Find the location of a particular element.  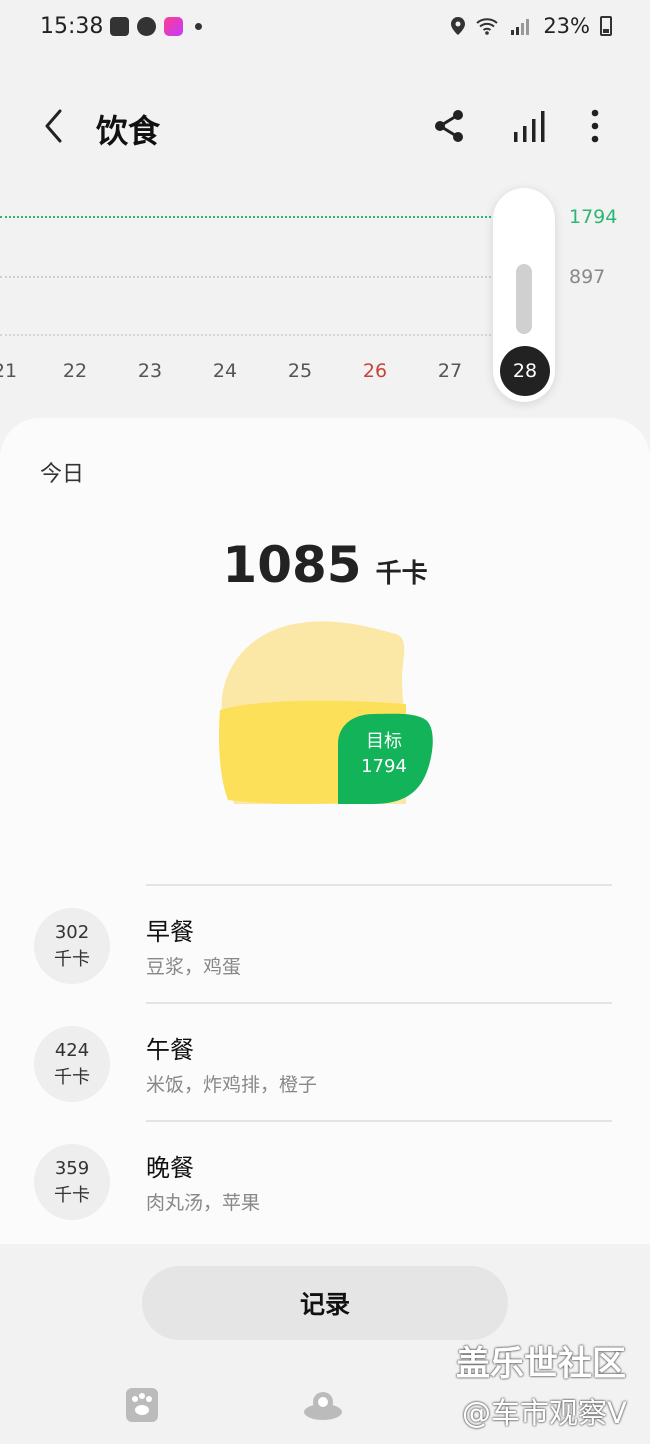

meal-kcal-value: 302 is located at coordinates (72, 932).